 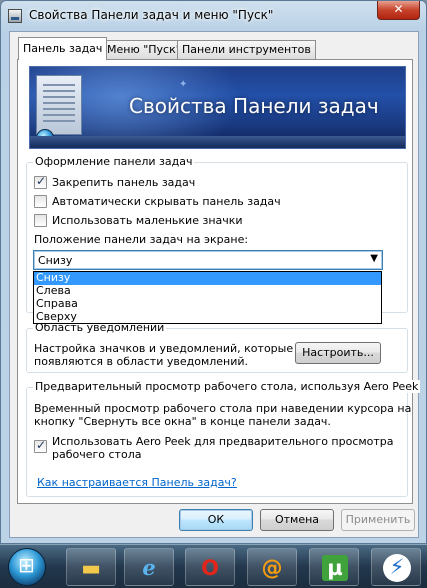 What do you see at coordinates (217, 142) in the screenshot?
I see `banner-taskbar-strip` at bounding box center [217, 142].